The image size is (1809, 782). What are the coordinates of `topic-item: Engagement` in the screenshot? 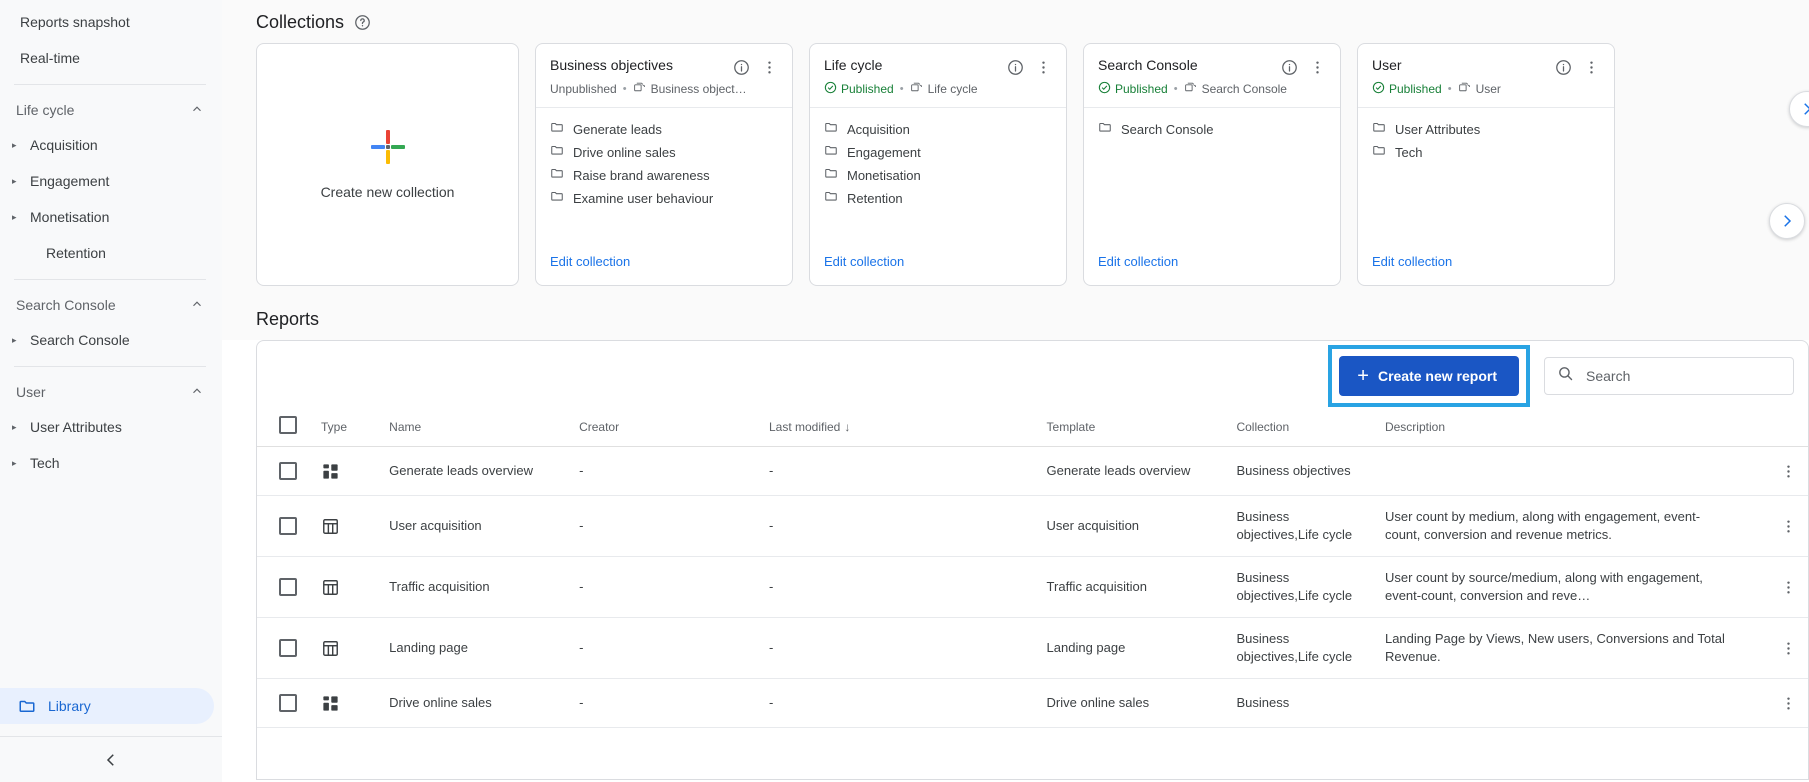 It's located at (938, 152).